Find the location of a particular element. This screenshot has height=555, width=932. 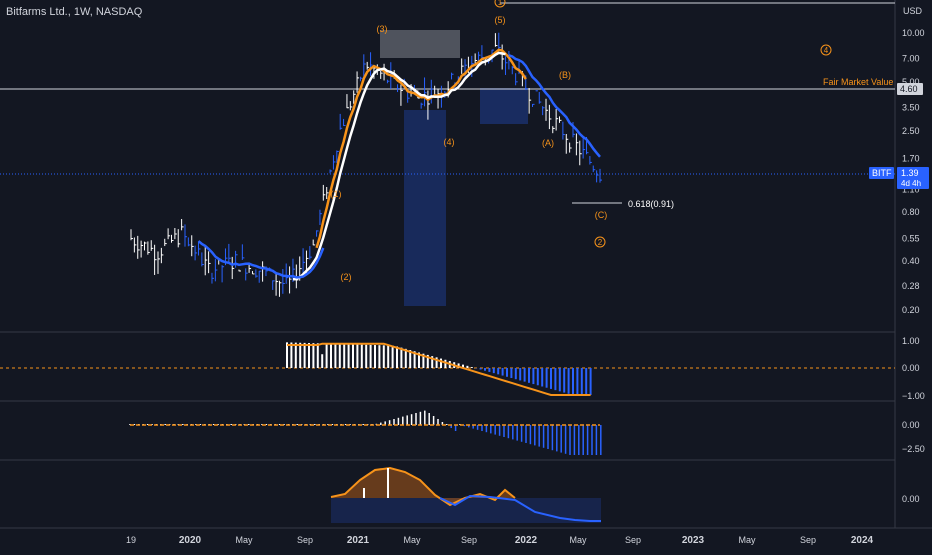

wave-label: 4 is located at coordinates (826, 50).